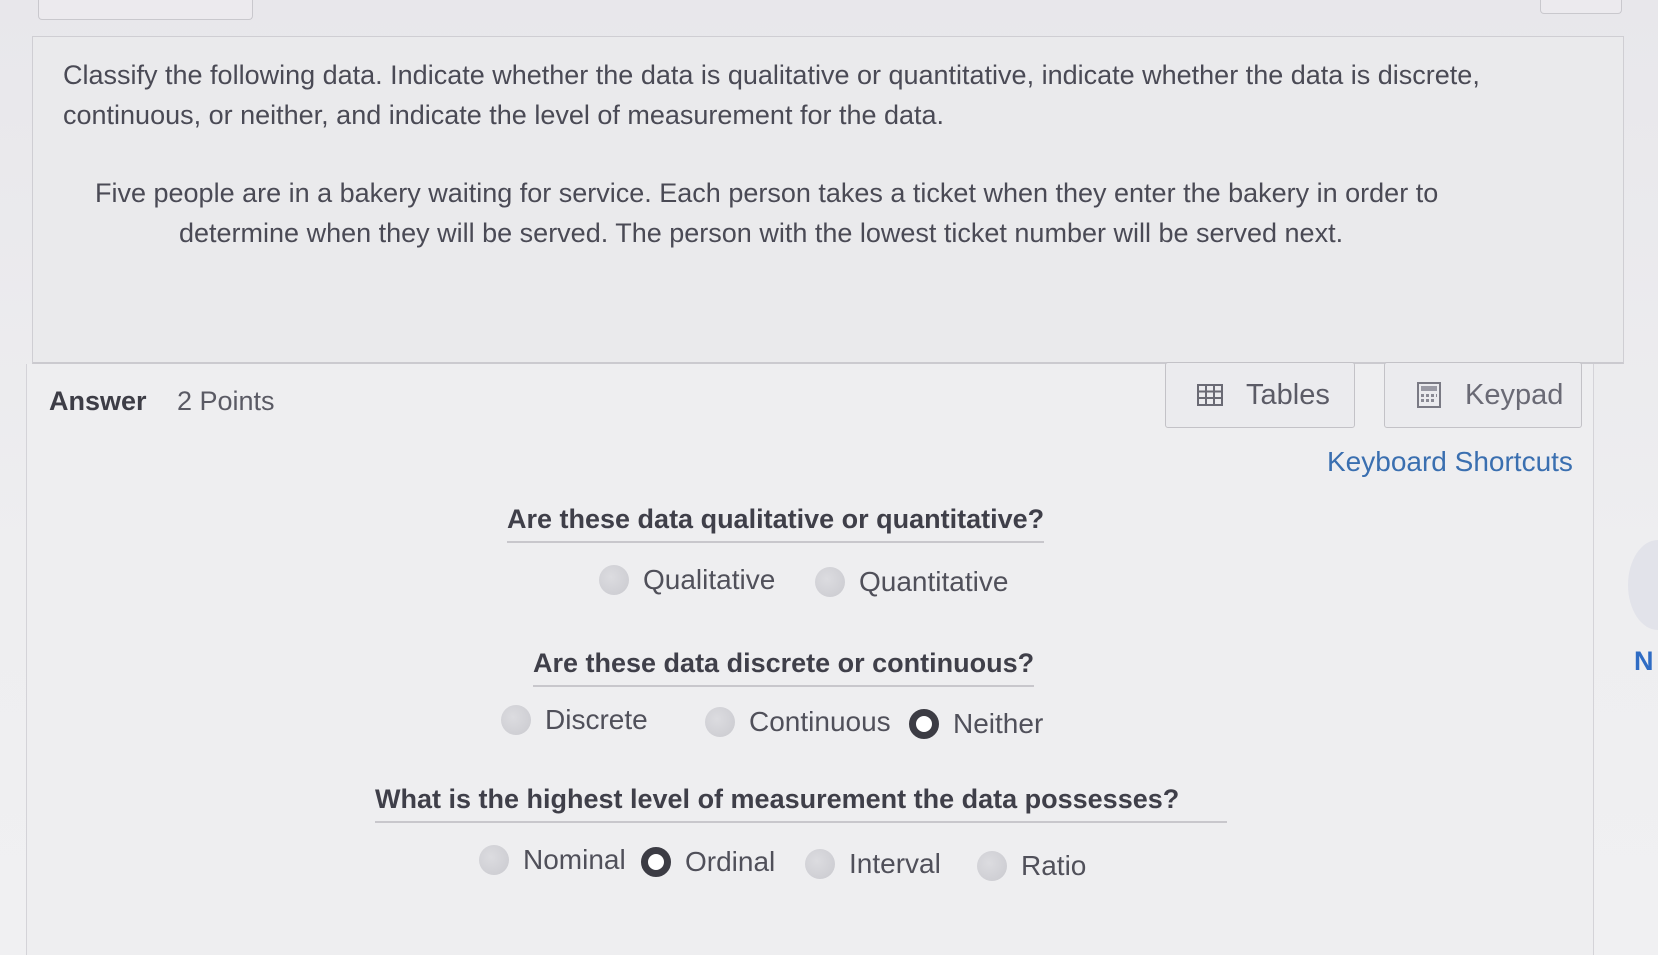 The image size is (1658, 955). Describe the element at coordinates (145, 10) in the screenshot. I see `previous-tab-stub` at that location.